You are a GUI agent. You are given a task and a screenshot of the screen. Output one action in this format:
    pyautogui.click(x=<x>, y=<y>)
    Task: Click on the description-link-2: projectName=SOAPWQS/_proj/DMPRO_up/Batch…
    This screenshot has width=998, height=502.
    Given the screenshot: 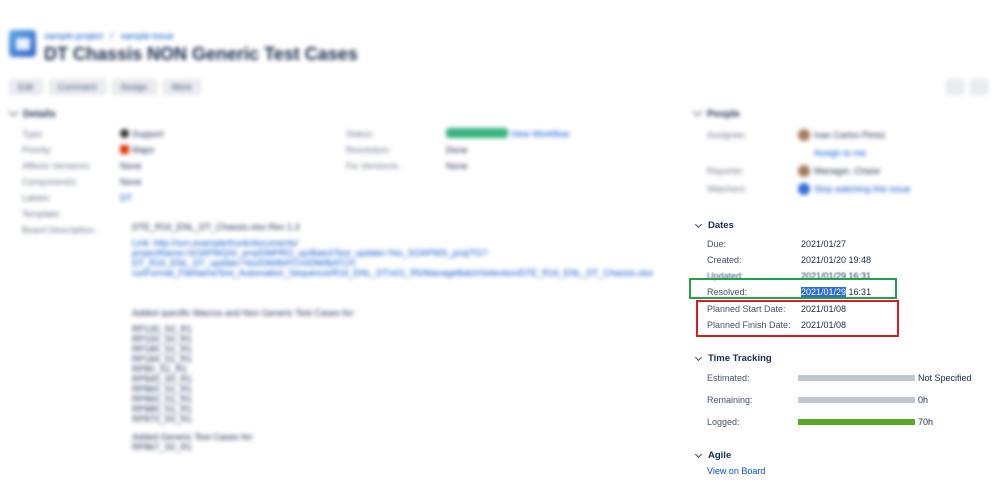 What is the action you would take?
    pyautogui.click(x=382, y=258)
    